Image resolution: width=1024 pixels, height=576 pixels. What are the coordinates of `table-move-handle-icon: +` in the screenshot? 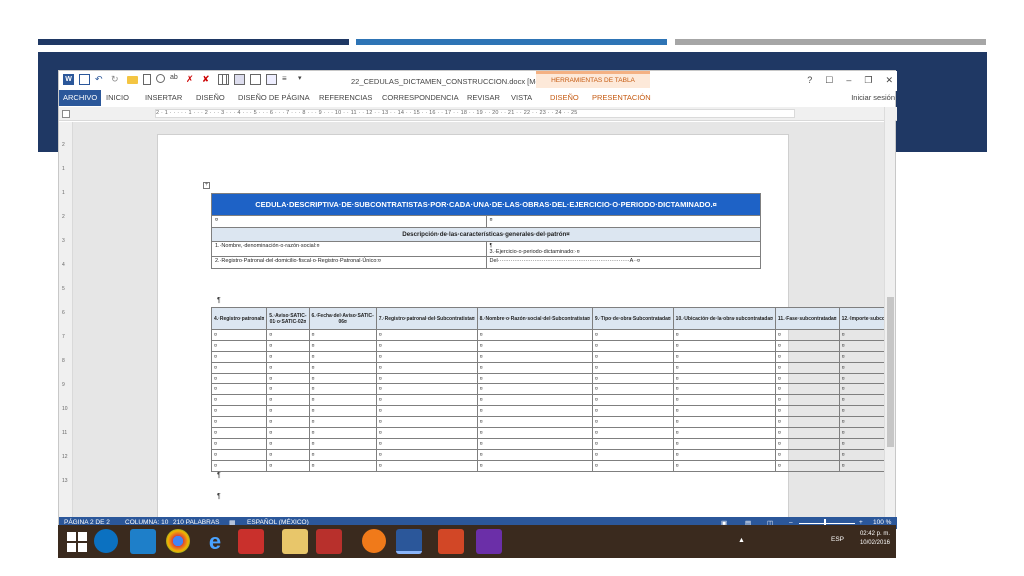 It's located at (206, 185).